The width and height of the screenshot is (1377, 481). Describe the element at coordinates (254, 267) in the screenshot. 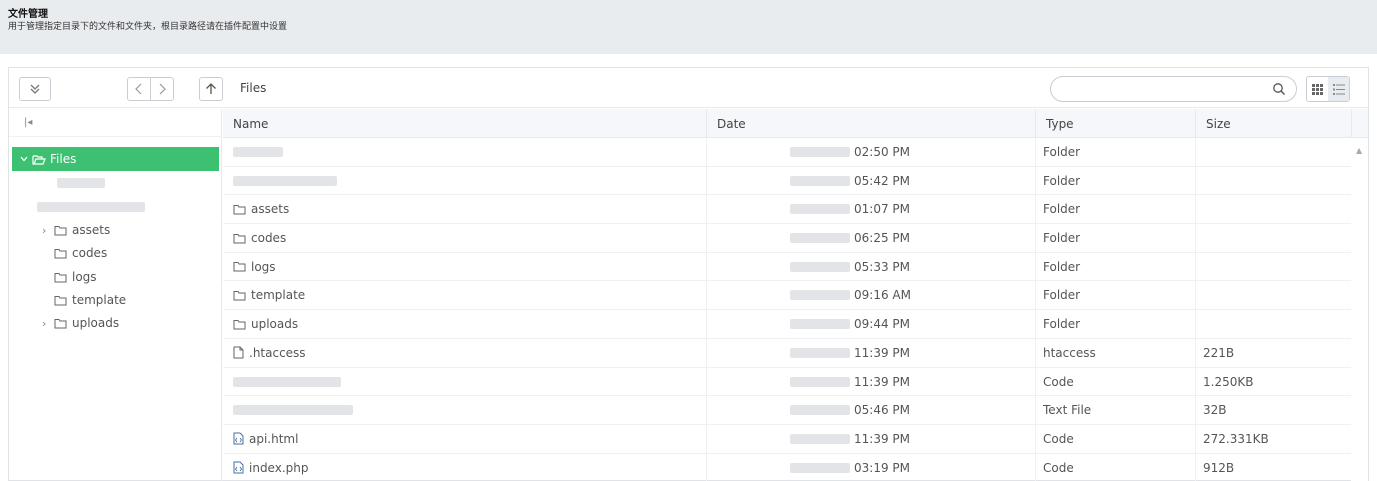

I see `cell-name: logs` at that location.